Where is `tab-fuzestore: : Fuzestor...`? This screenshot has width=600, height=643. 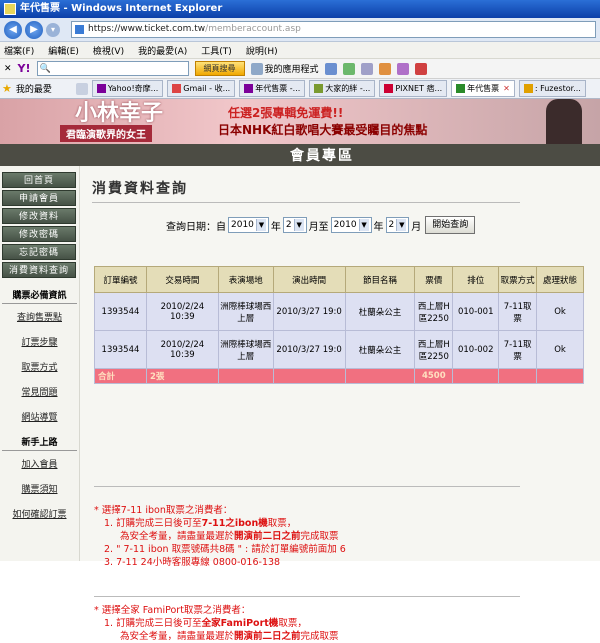 tab-fuzestore: : Fuzestor... is located at coordinates (552, 88).